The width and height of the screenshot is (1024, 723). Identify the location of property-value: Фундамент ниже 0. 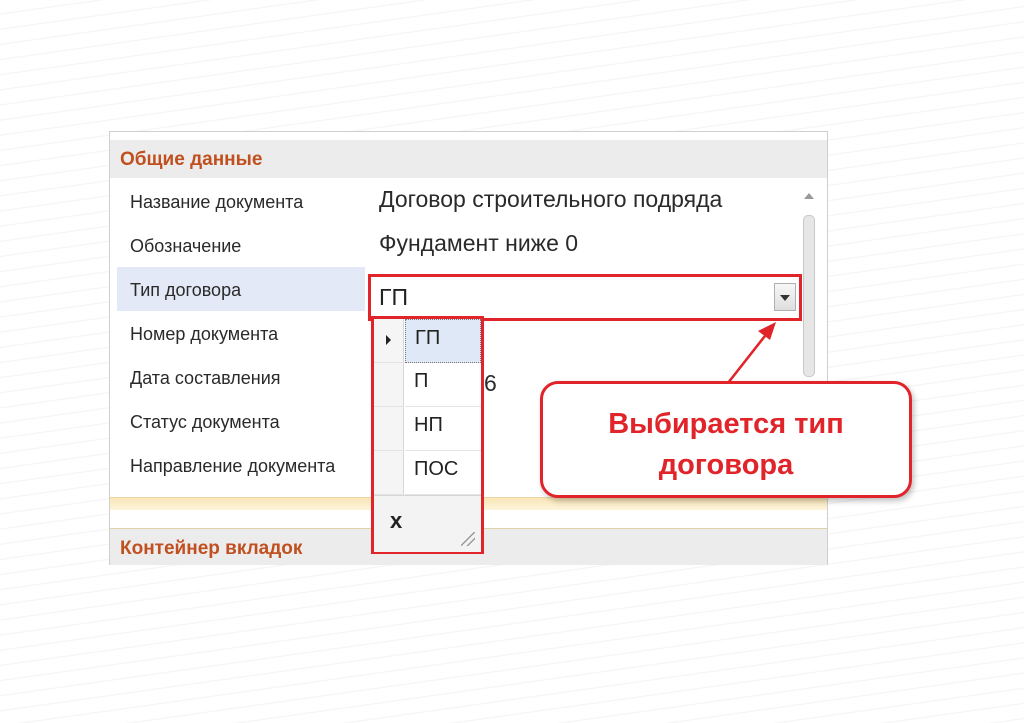
(588, 245).